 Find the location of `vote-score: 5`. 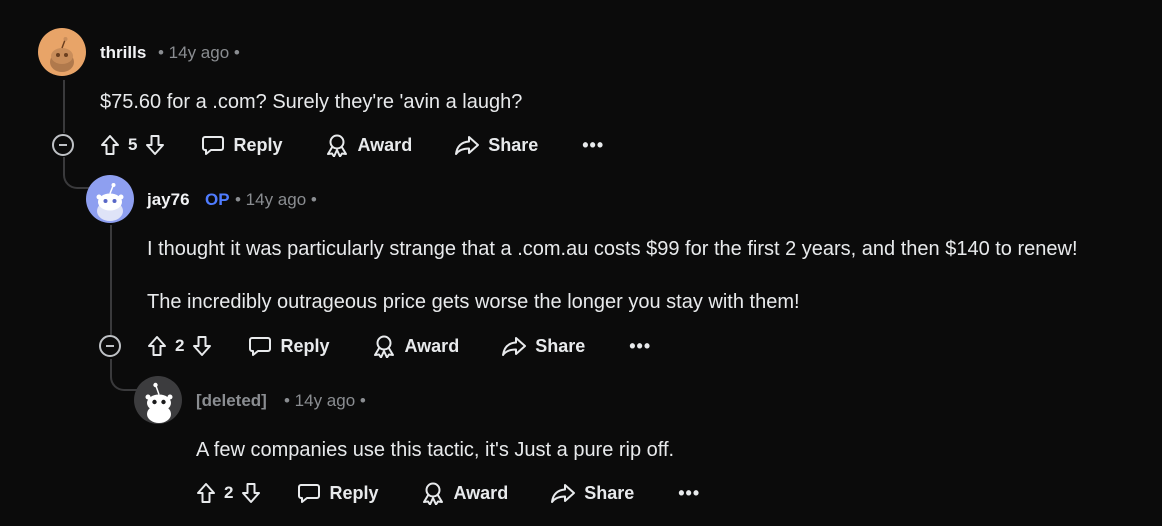

vote-score: 5 is located at coordinates (133, 144).